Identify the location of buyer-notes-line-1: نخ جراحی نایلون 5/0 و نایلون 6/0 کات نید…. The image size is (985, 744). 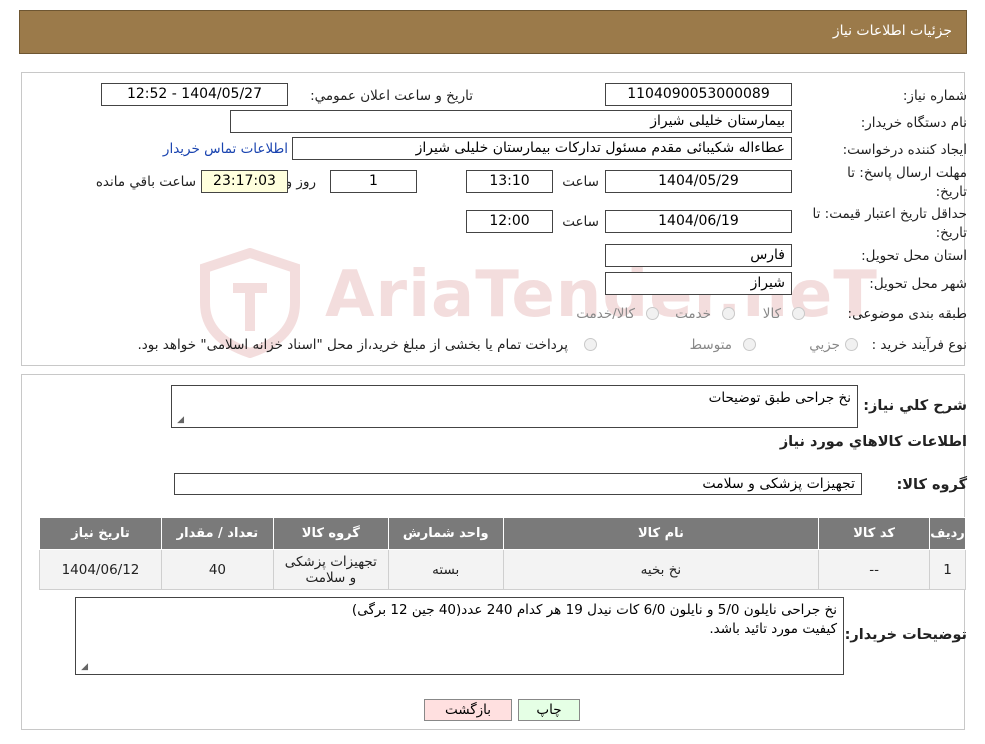
(594, 610).